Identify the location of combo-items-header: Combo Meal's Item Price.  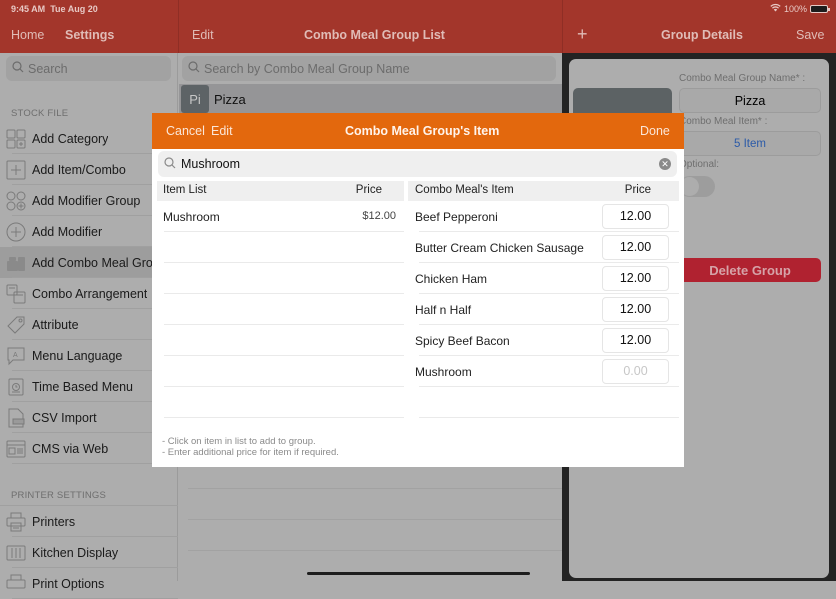
(543, 191).